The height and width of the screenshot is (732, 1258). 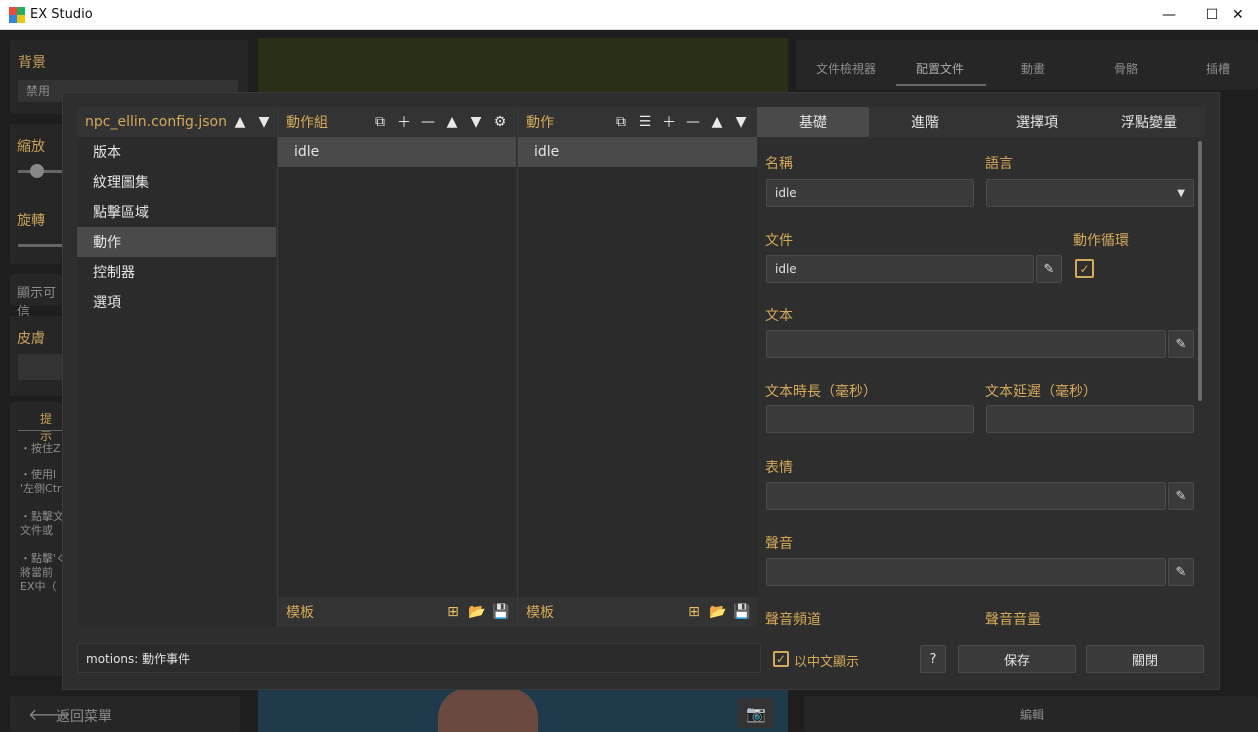 I want to click on sound-label: 聲音, so click(x=779, y=544).